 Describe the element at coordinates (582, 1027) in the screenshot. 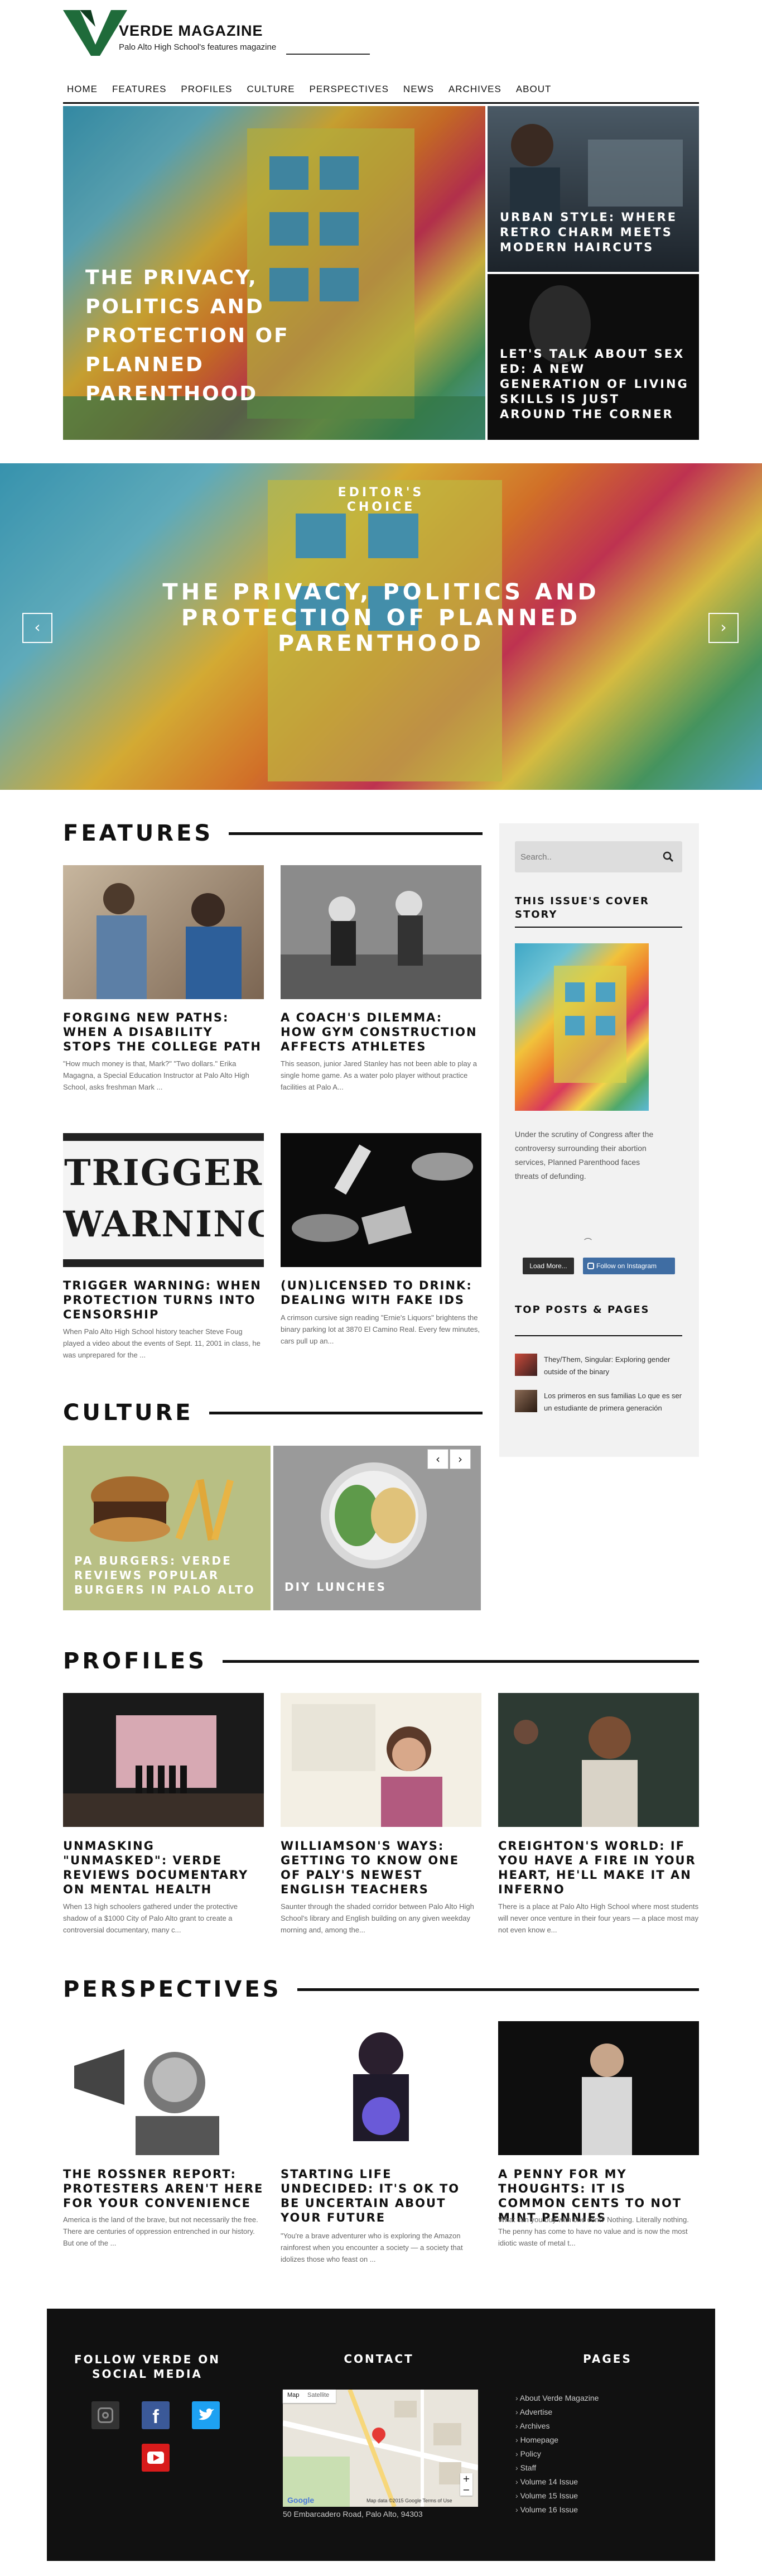

I see `cover-image` at that location.